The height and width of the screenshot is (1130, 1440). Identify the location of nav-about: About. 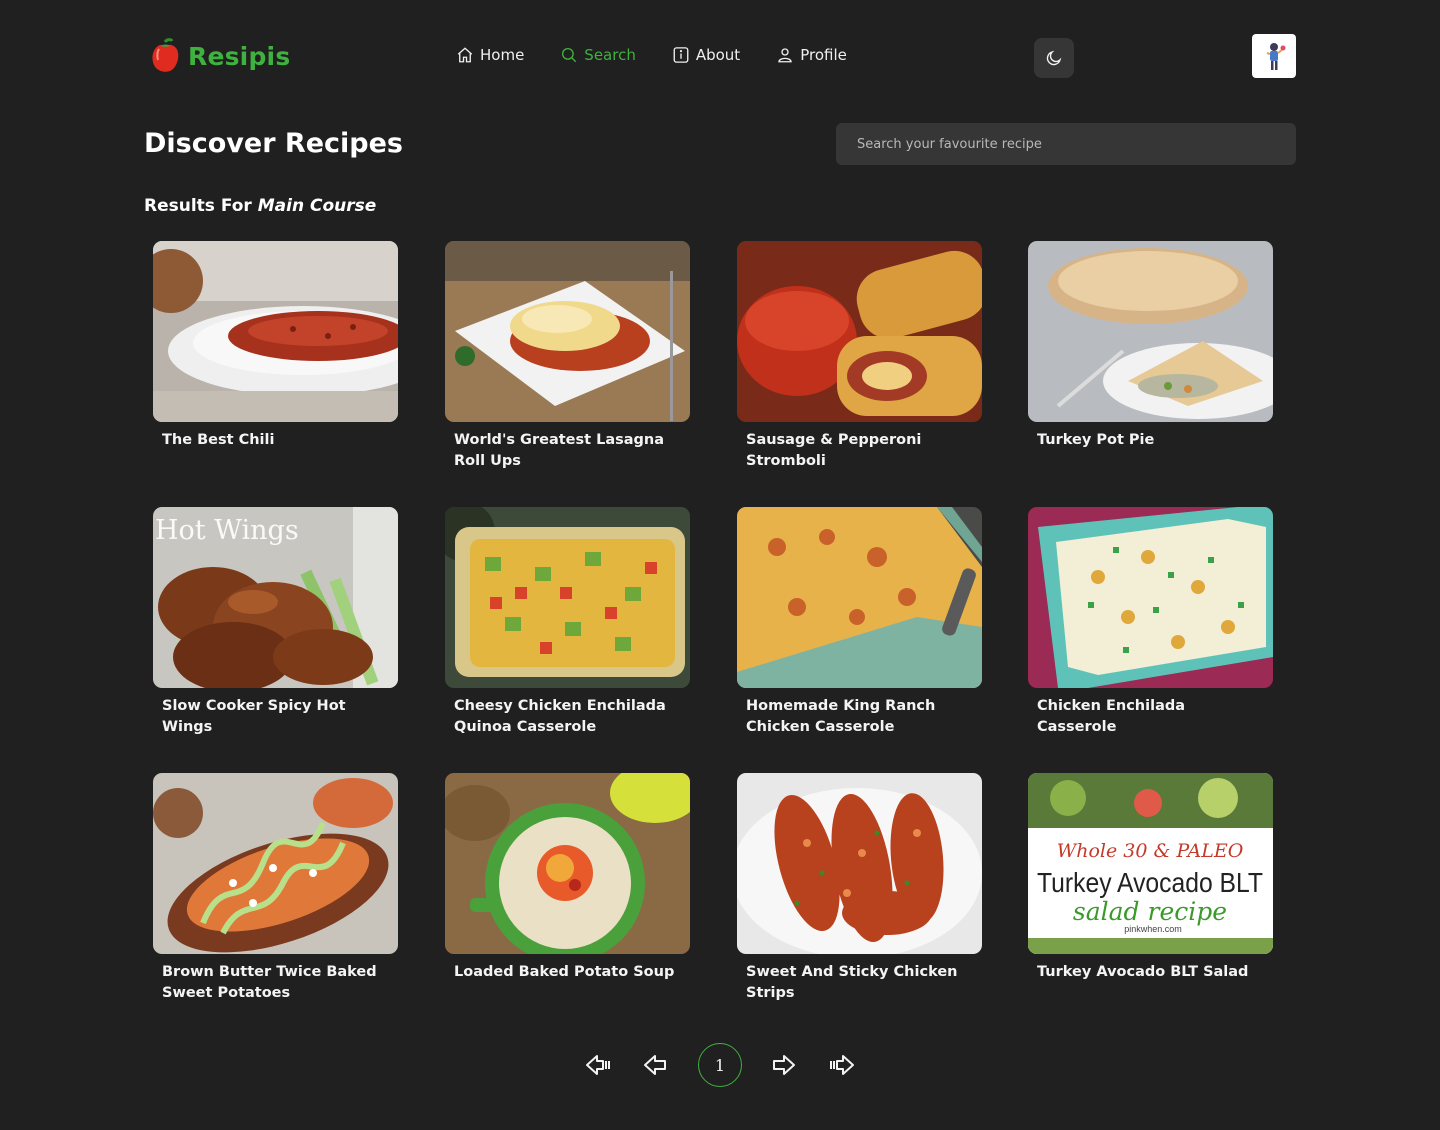
(706, 55).